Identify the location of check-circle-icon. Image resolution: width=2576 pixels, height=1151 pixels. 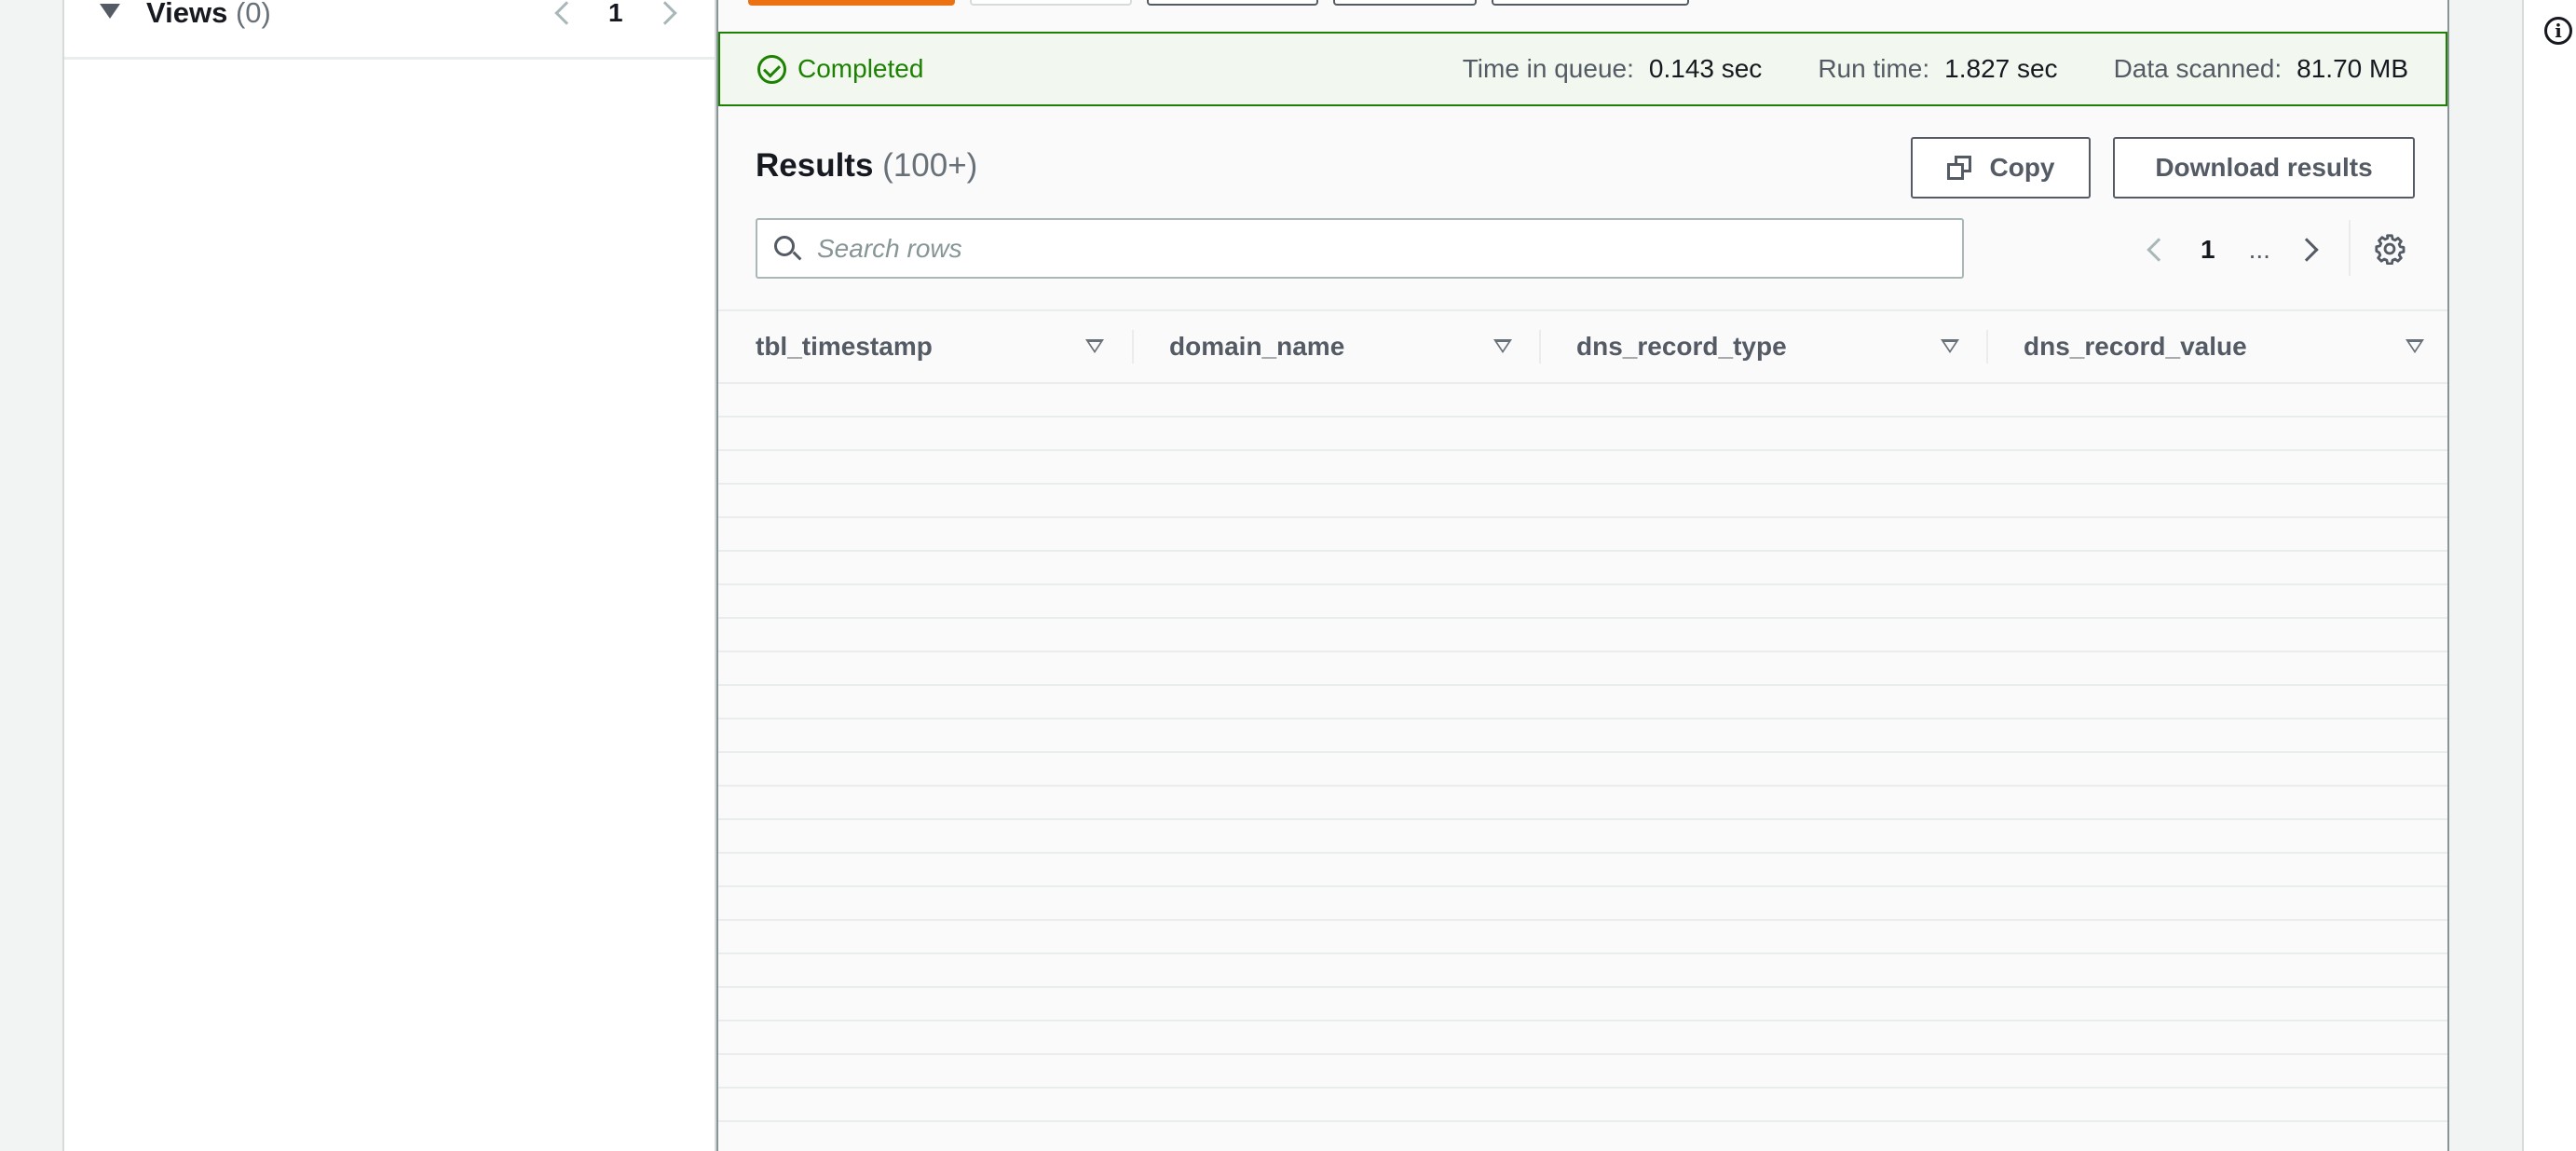
(771, 69).